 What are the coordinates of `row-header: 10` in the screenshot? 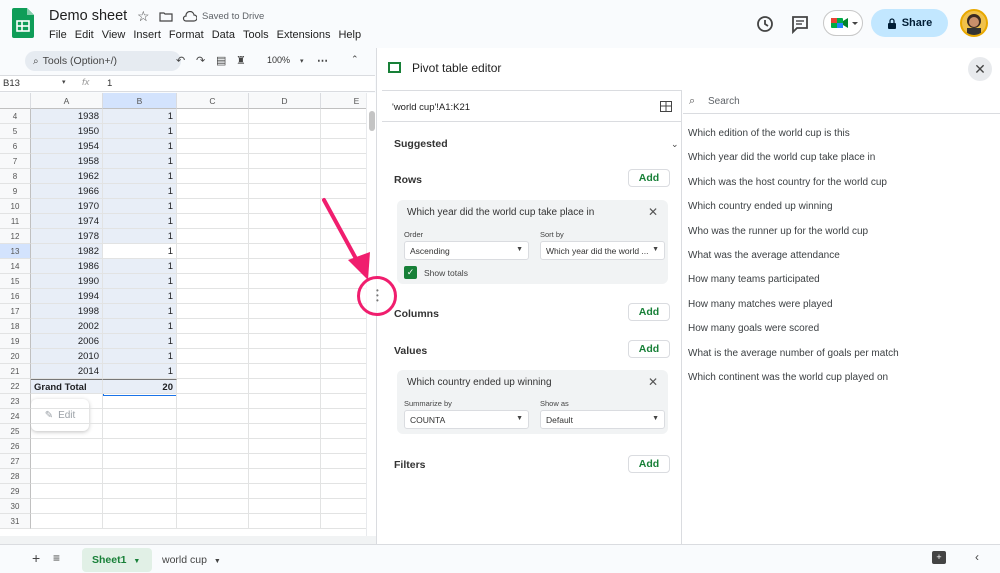 It's located at (15, 206).